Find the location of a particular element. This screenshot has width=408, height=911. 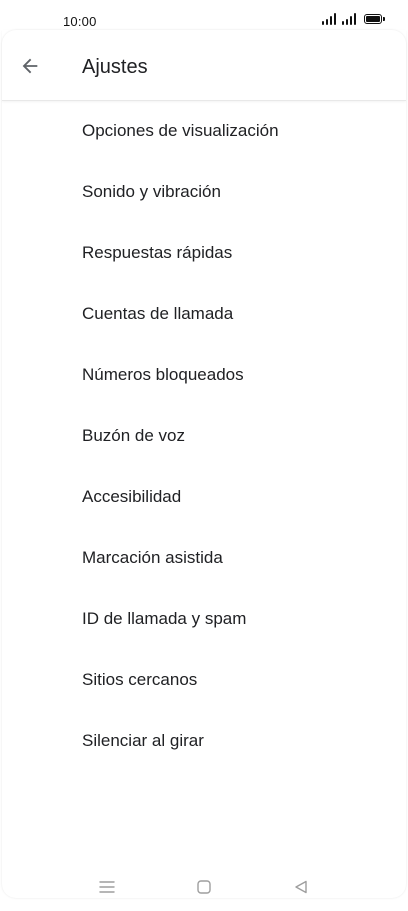

settings-item-label: Números bloqueados is located at coordinates (163, 374).